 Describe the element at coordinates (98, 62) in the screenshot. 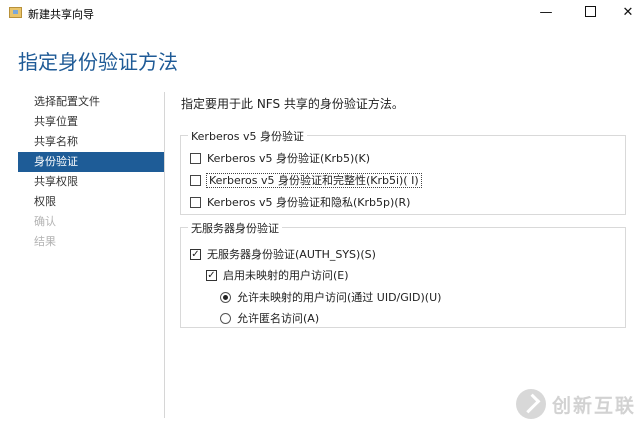

I see `page-title: 指定身份验证方法` at that location.